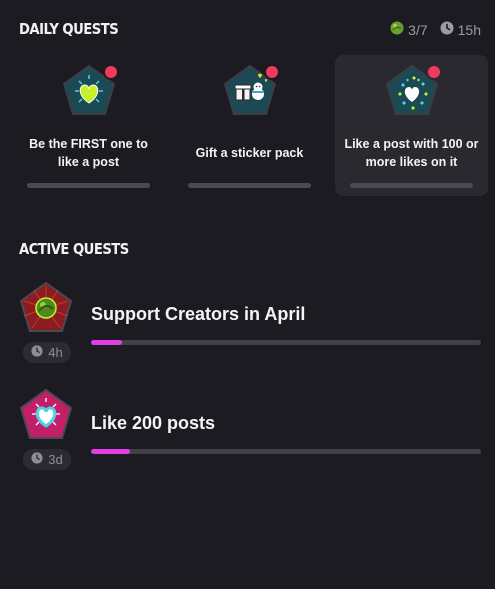 The height and width of the screenshot is (589, 495). Describe the element at coordinates (469, 29) in the screenshot. I see `daily-timer-text: 15h` at that location.